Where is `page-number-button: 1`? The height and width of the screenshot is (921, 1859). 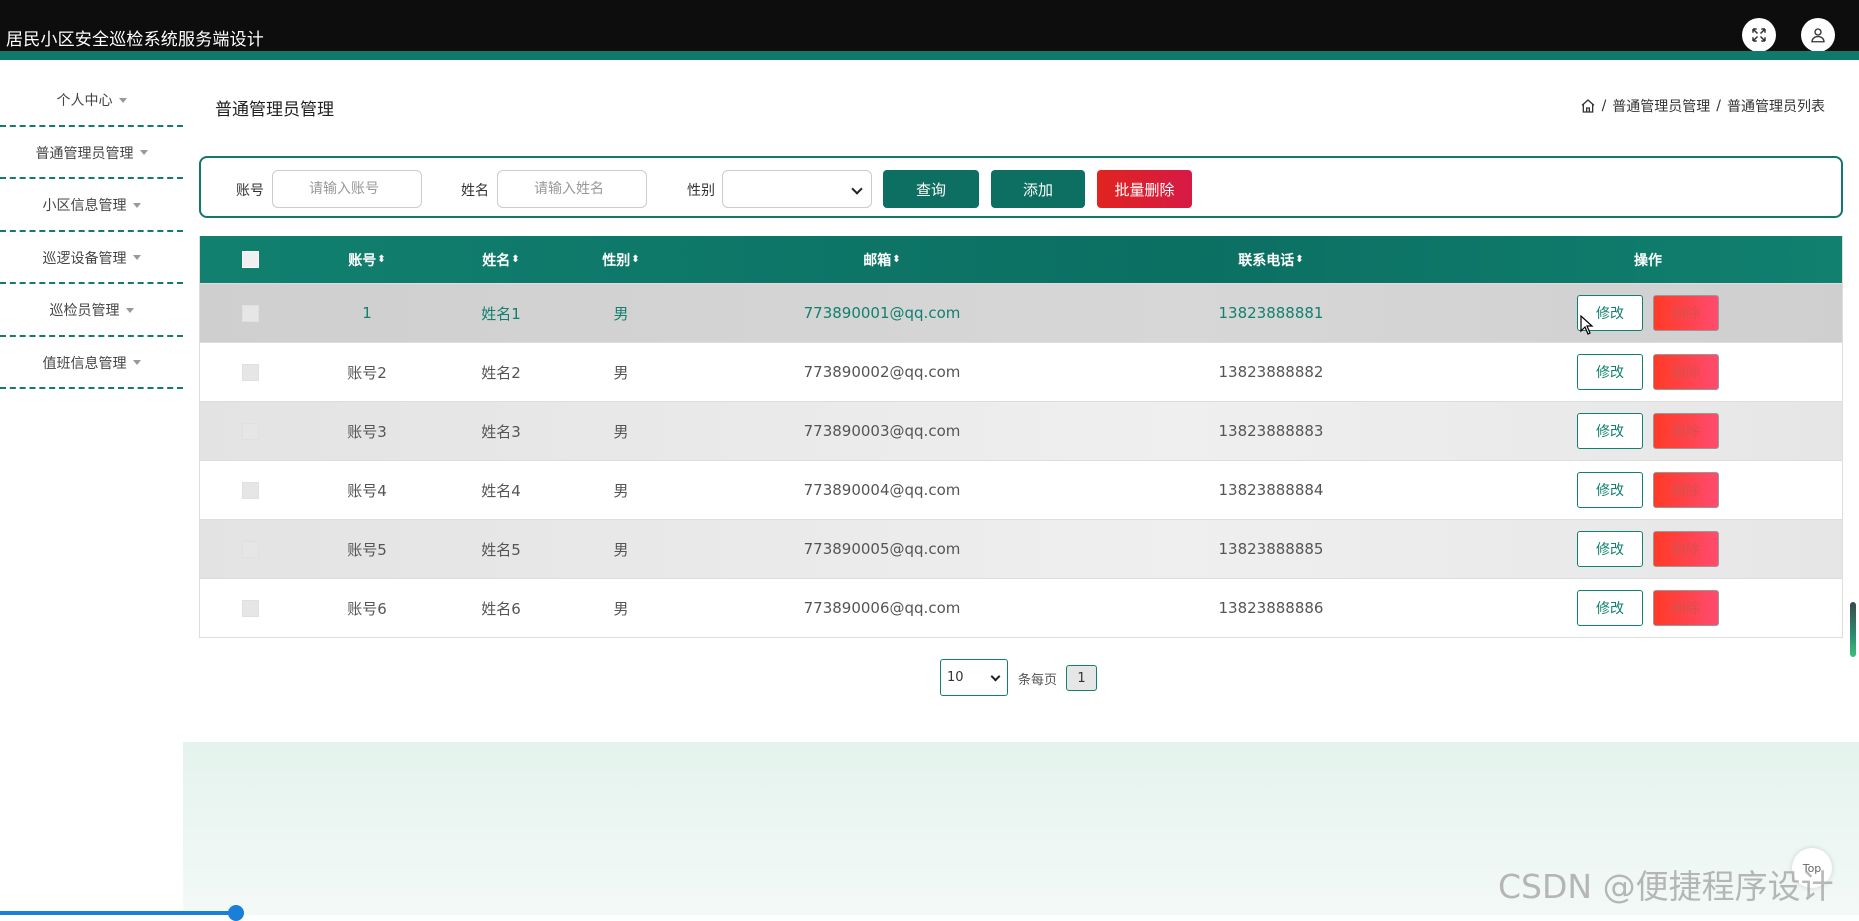
page-number-button: 1 is located at coordinates (1081, 678).